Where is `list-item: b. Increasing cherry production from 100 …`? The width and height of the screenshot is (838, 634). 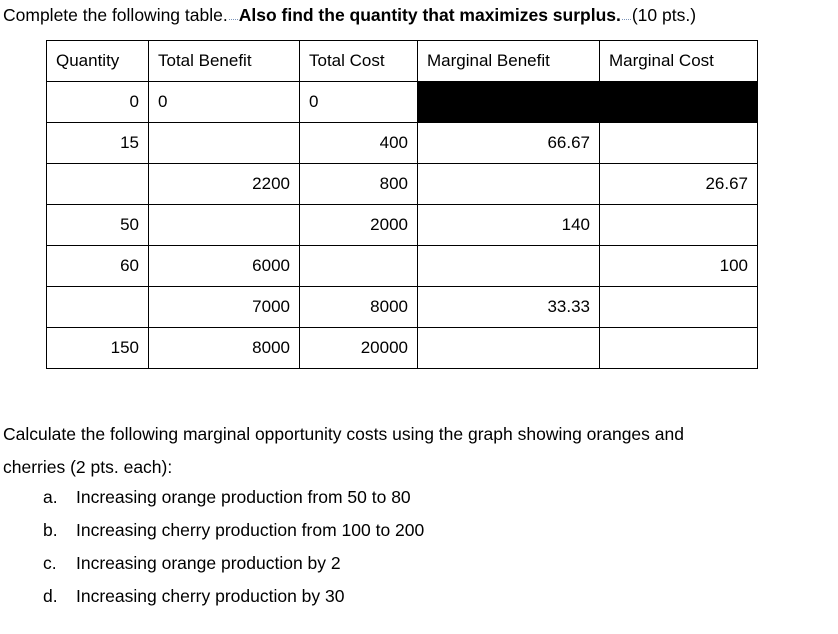 list-item: b. Increasing cherry production from 100 … is located at coordinates (350, 530).